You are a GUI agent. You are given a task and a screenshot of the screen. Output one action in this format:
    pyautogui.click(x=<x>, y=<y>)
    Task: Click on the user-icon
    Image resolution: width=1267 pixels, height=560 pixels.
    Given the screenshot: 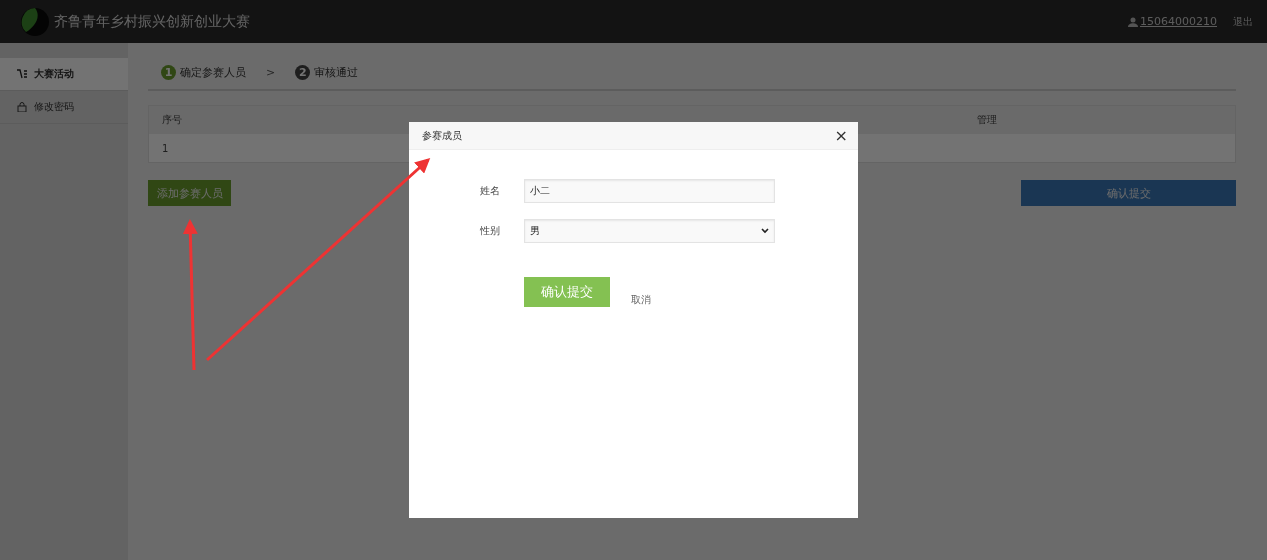 What is the action you would take?
    pyautogui.click(x=1133, y=21)
    